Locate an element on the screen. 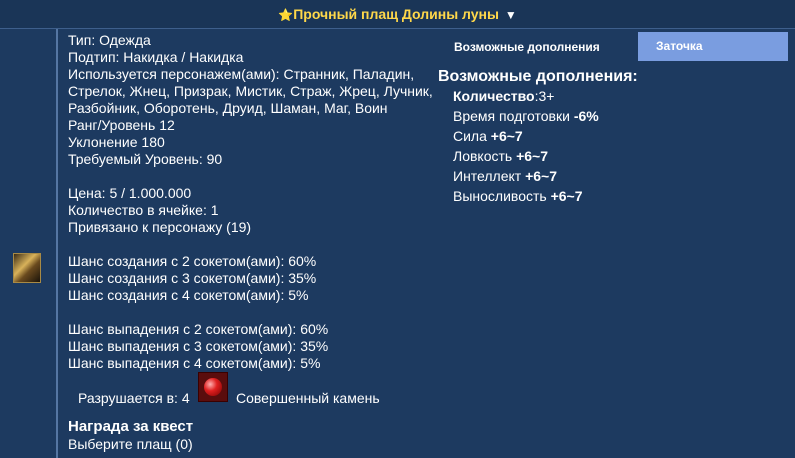 The image size is (795, 458). item-subtype: Подтип: Накидка / Накидка is located at coordinates (156, 57).